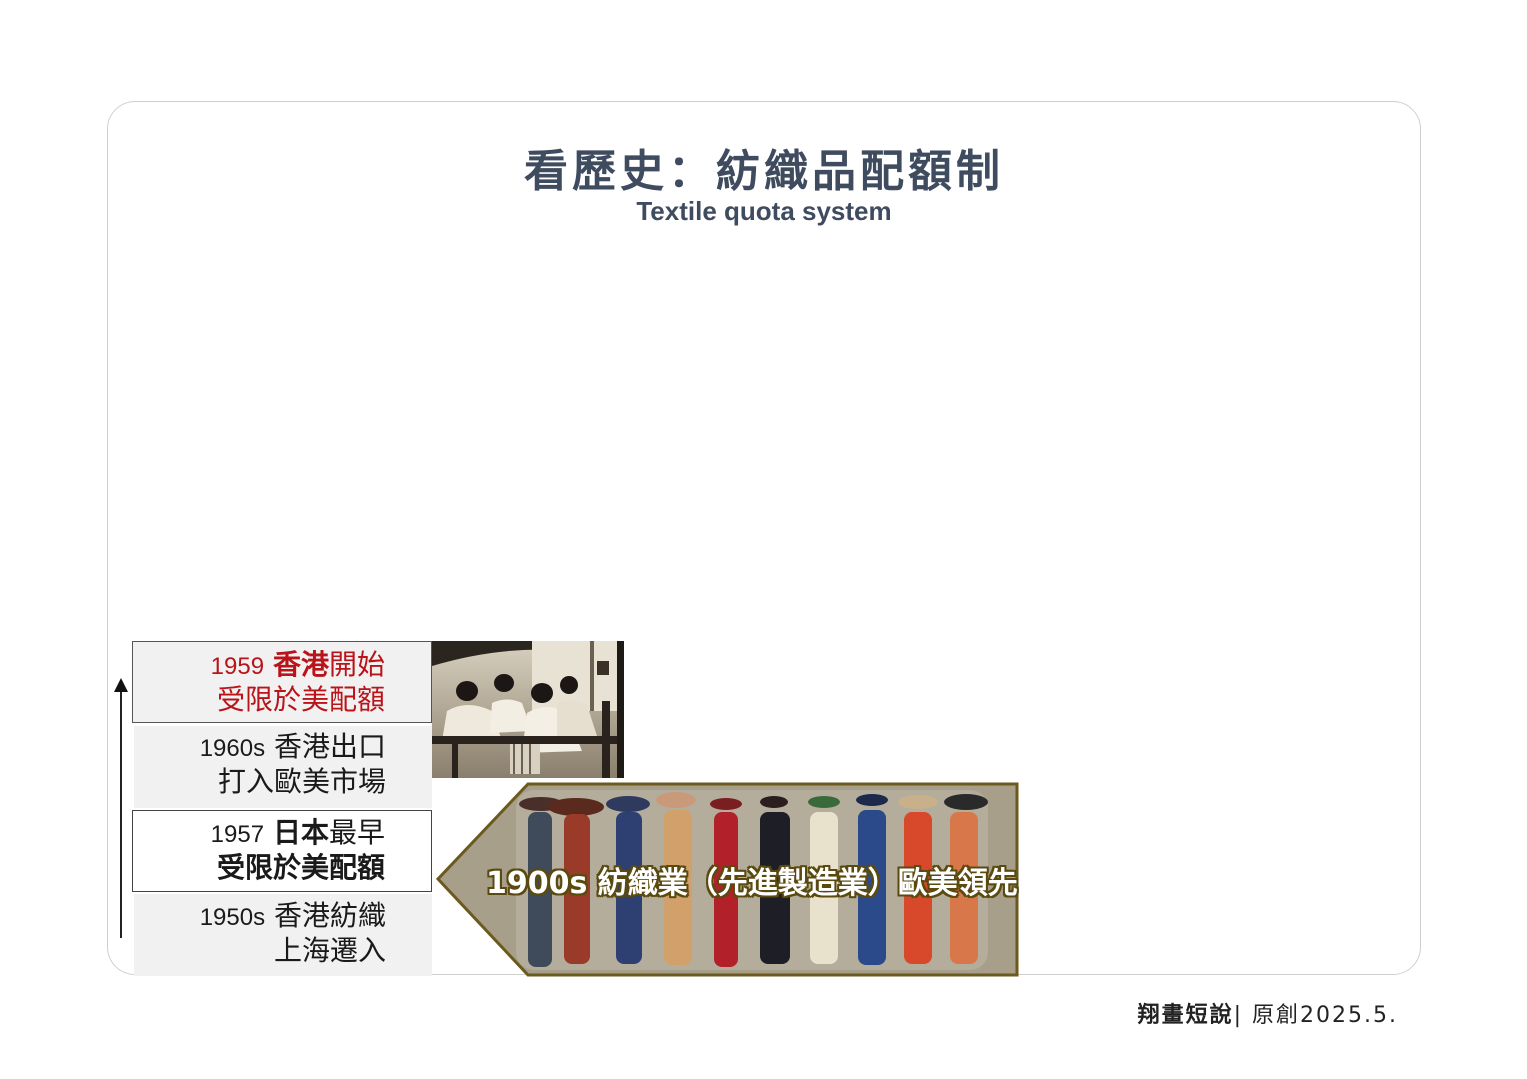  Describe the element at coordinates (764, 171) in the screenshot. I see `page-title: 看歷史：紡織品配額制` at that location.